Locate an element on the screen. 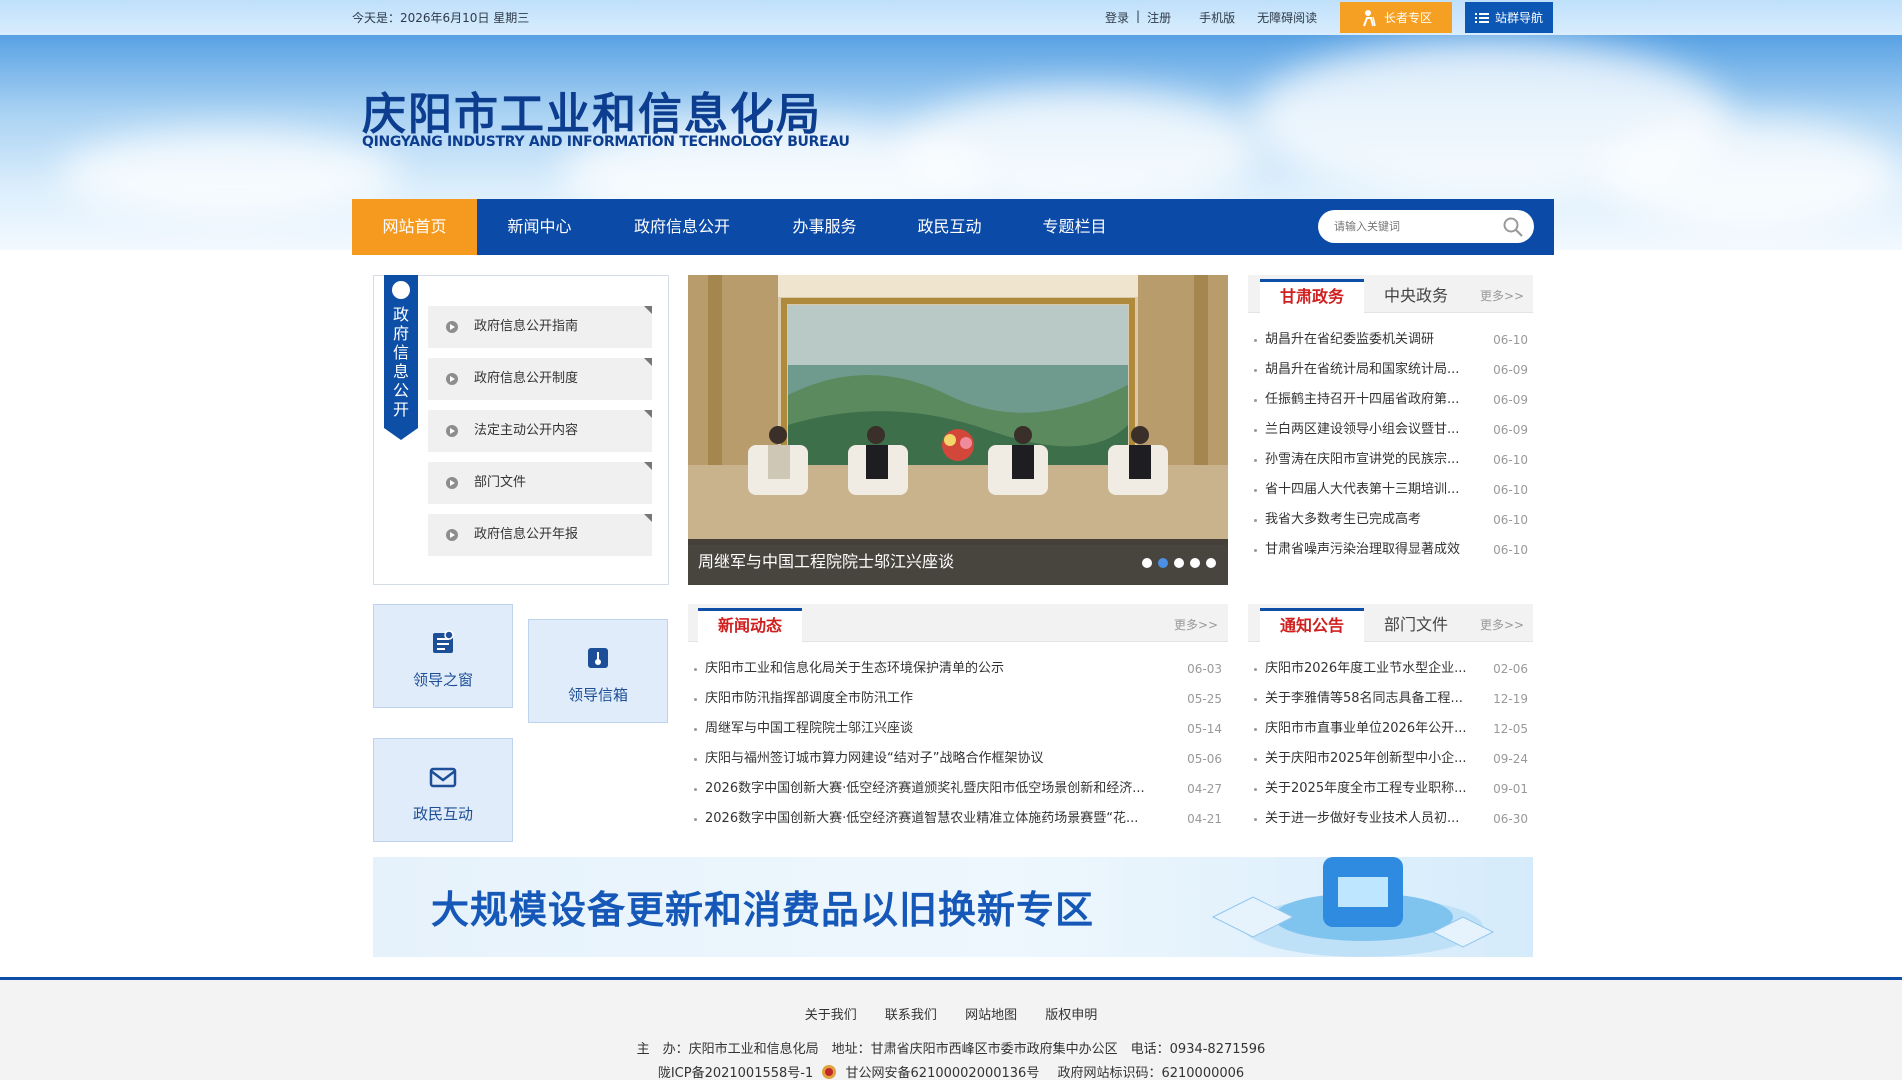  site-nav-button: 站群导航 is located at coordinates (1509, 17).